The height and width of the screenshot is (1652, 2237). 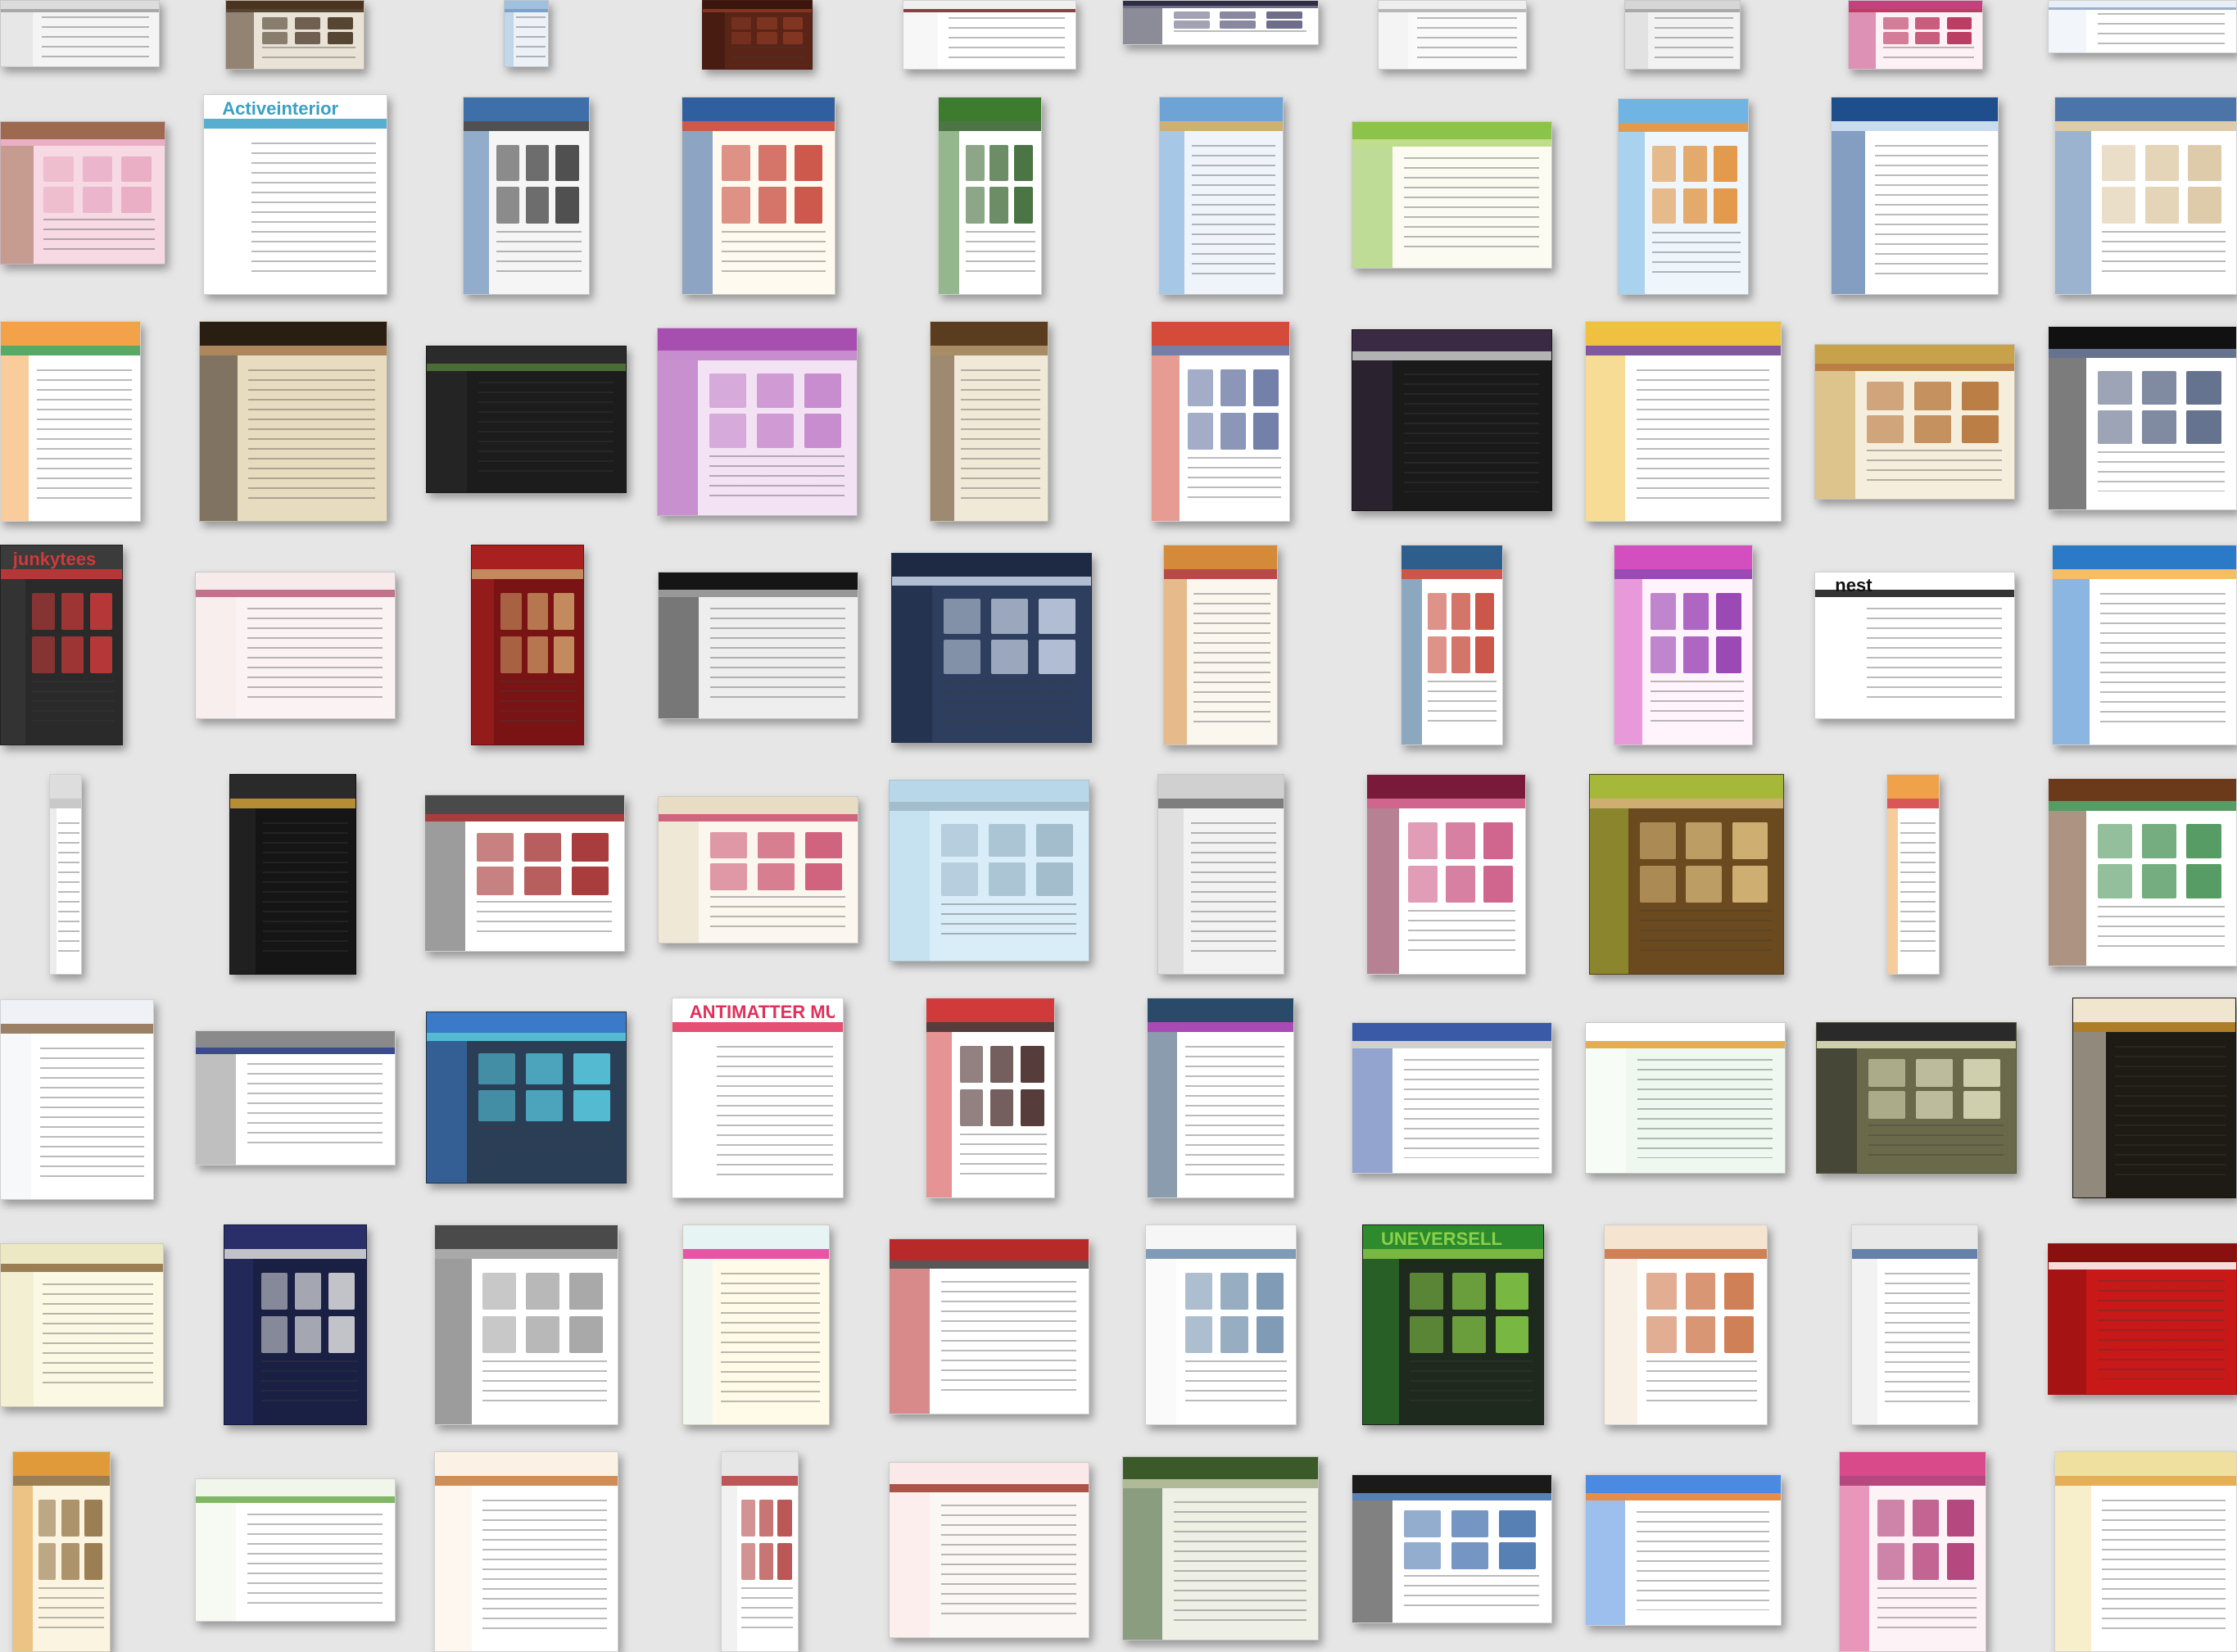 I want to click on website-thumbnail: ANTIMATTER MULTIVERSE, so click(x=758, y=1098).